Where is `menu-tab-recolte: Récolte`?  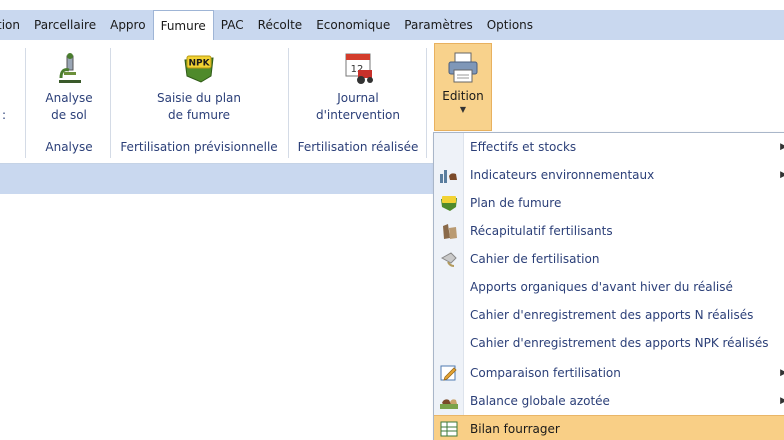 menu-tab-recolte: Récolte is located at coordinates (280, 25).